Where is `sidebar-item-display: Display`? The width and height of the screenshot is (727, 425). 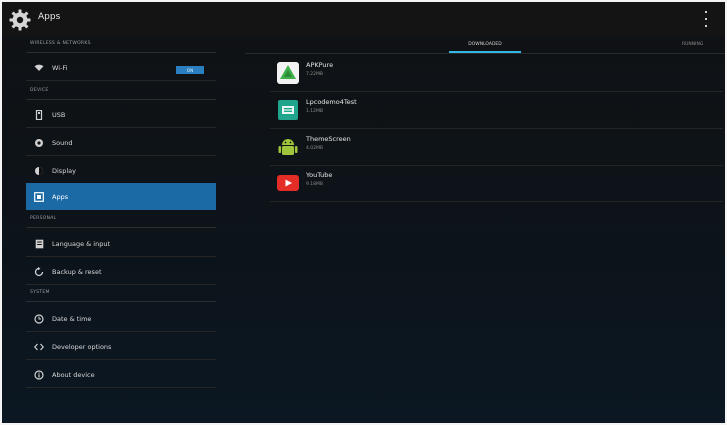
sidebar-item-display: Display is located at coordinates (121, 170).